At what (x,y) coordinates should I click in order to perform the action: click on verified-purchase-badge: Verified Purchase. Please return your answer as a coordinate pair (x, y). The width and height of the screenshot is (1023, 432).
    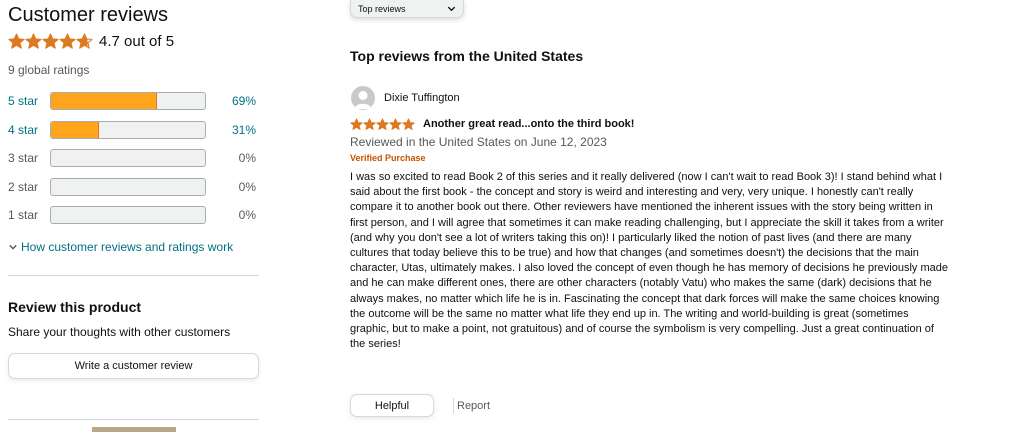
    Looking at the image, I should click on (388, 158).